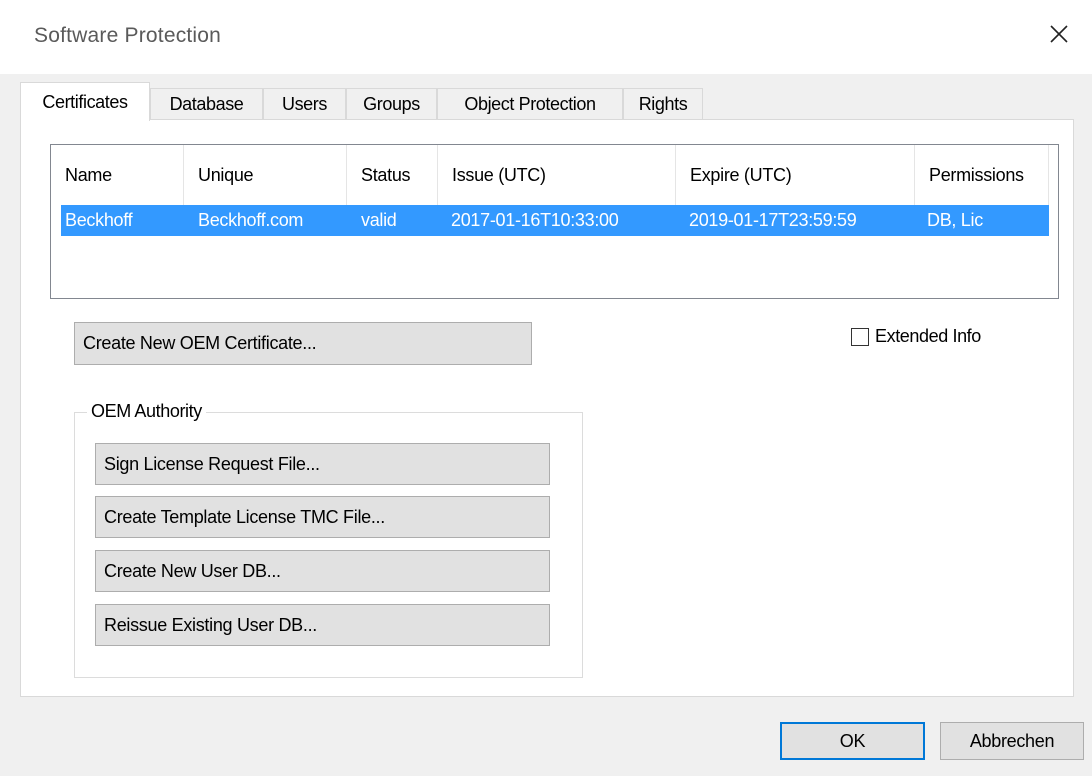 This screenshot has width=1092, height=776. I want to click on title-bar: Software Protection, so click(546, 37).